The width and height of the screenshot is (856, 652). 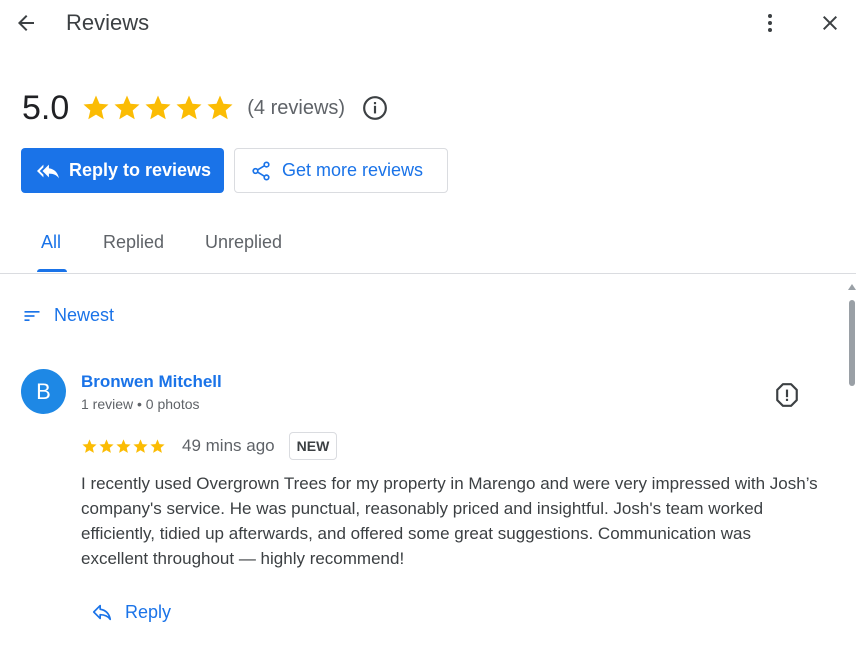 What do you see at coordinates (261, 171) in the screenshot?
I see `share-icon` at bounding box center [261, 171].